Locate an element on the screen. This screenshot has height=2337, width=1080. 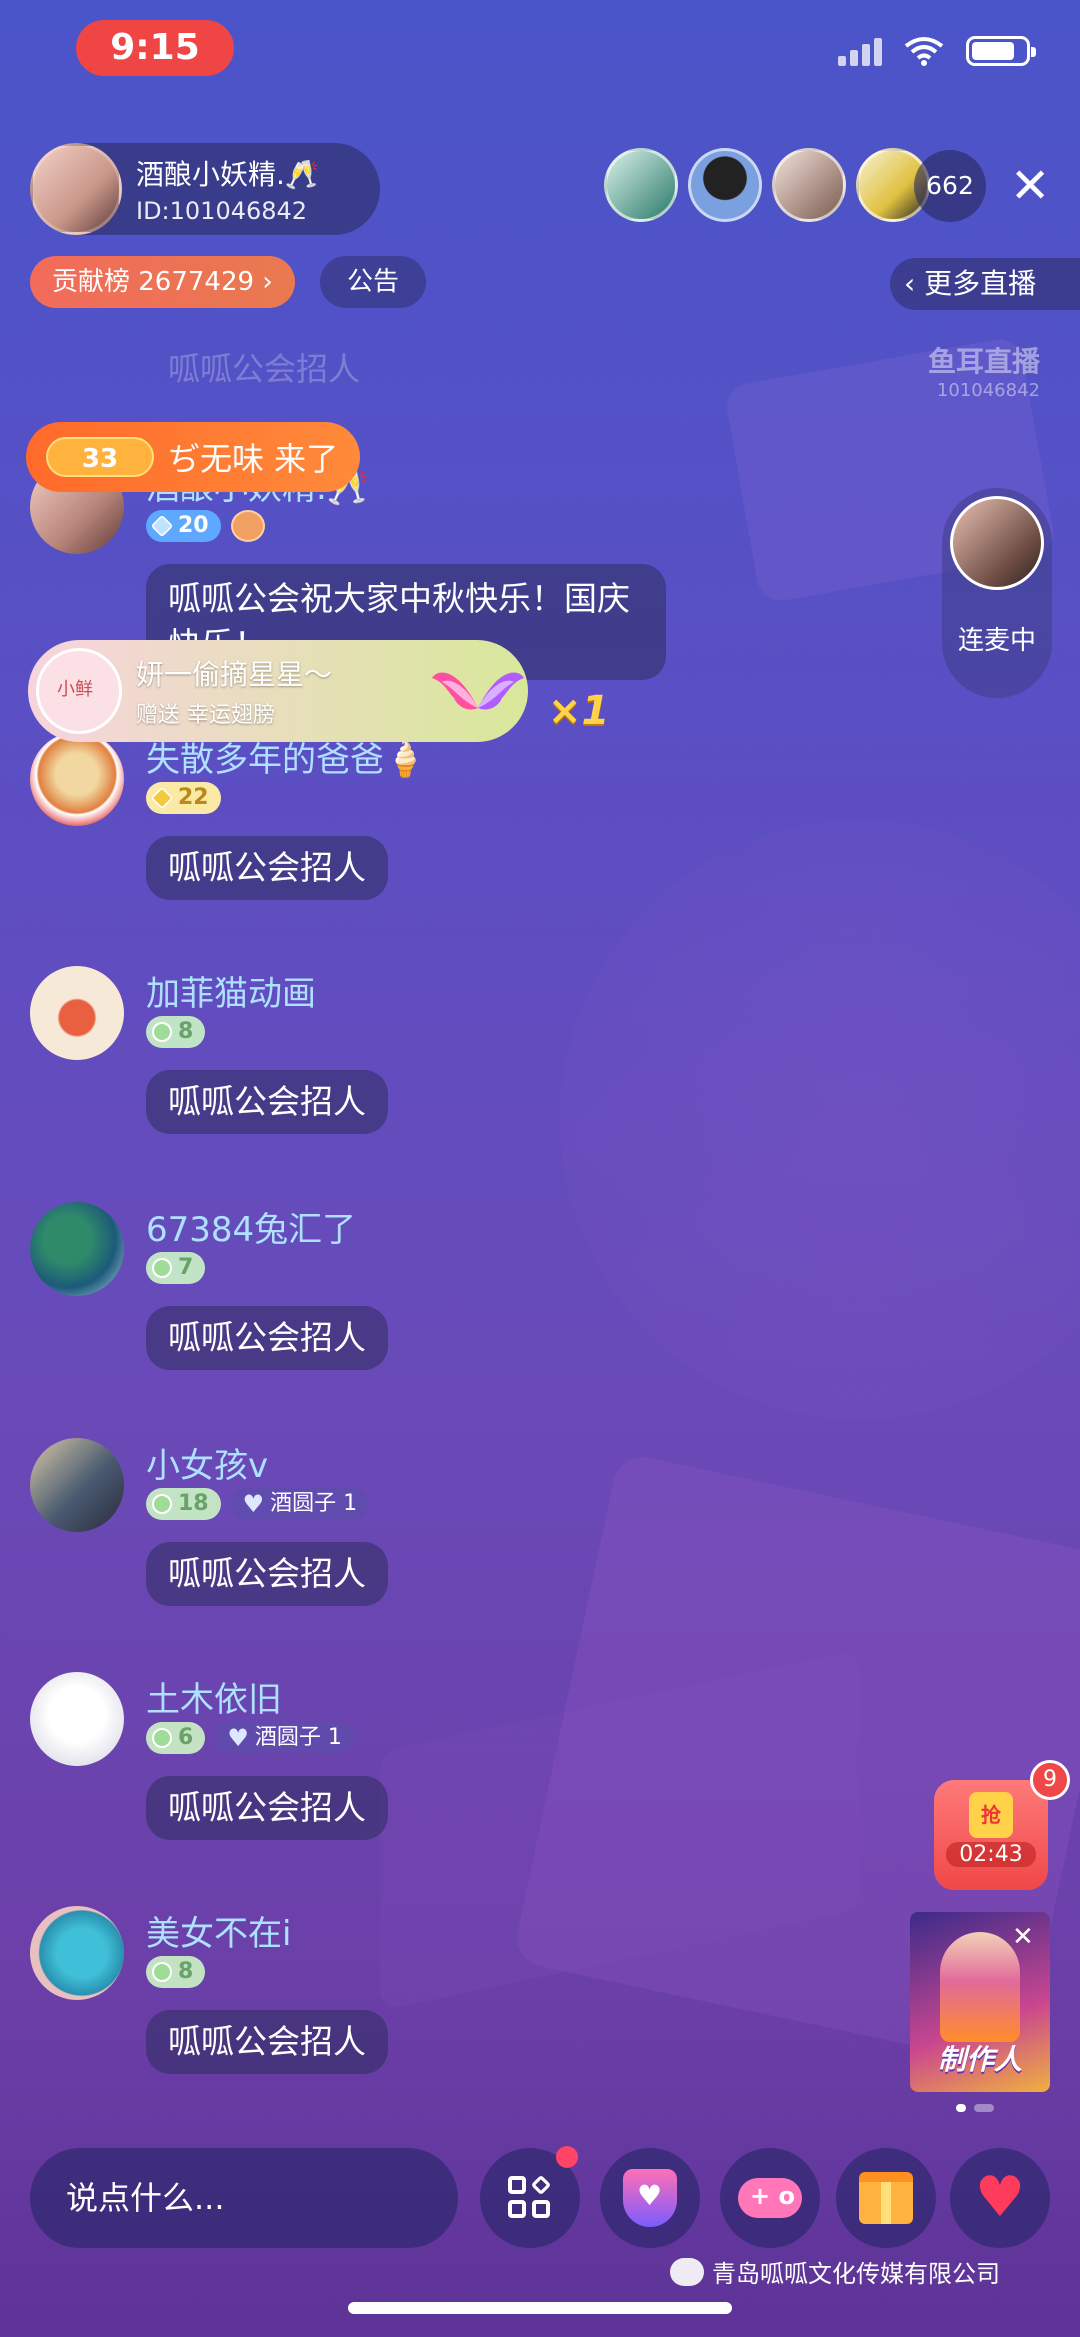
user-badges: 20 is located at coordinates (205, 526).